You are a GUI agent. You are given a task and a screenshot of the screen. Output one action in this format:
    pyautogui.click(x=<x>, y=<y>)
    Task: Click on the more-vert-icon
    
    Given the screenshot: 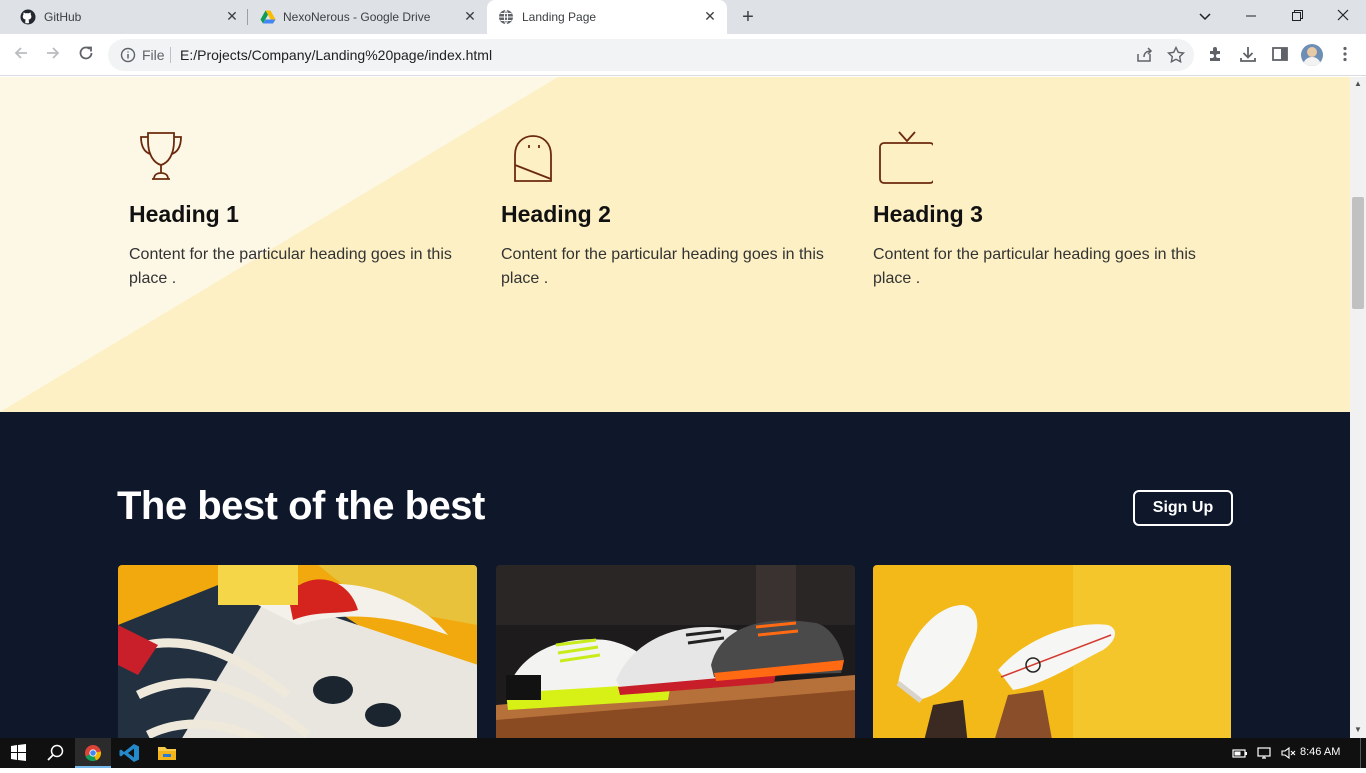 What is the action you would take?
    pyautogui.click(x=1345, y=54)
    